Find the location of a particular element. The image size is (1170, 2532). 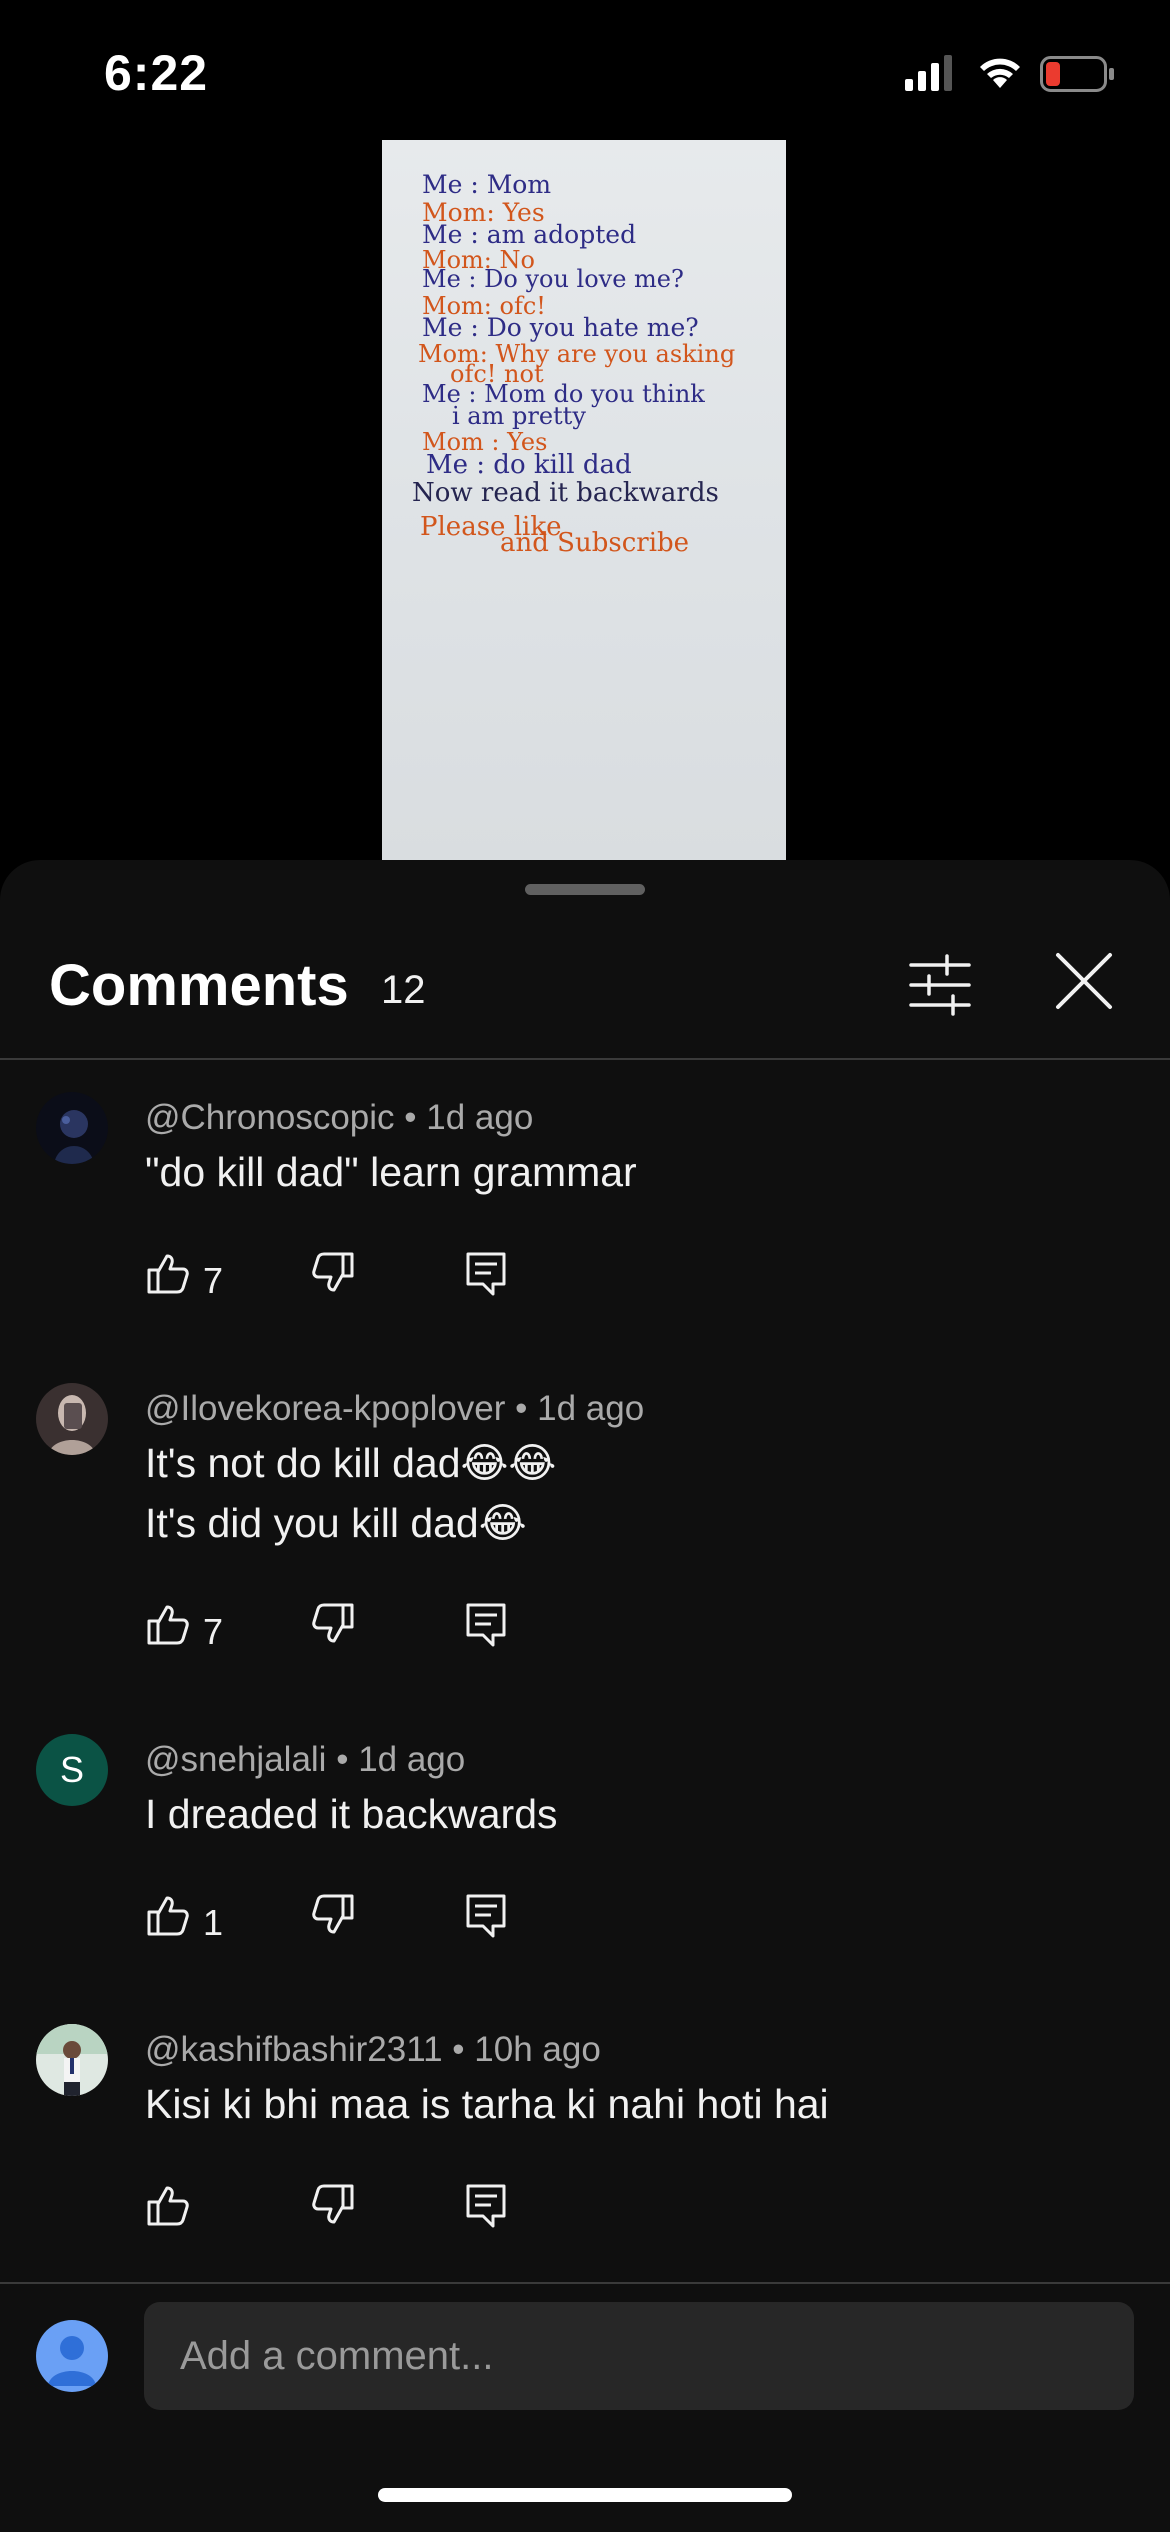

comment-meta: @Ilovekorea-kpoplover • 1d ago is located at coordinates (394, 1409).